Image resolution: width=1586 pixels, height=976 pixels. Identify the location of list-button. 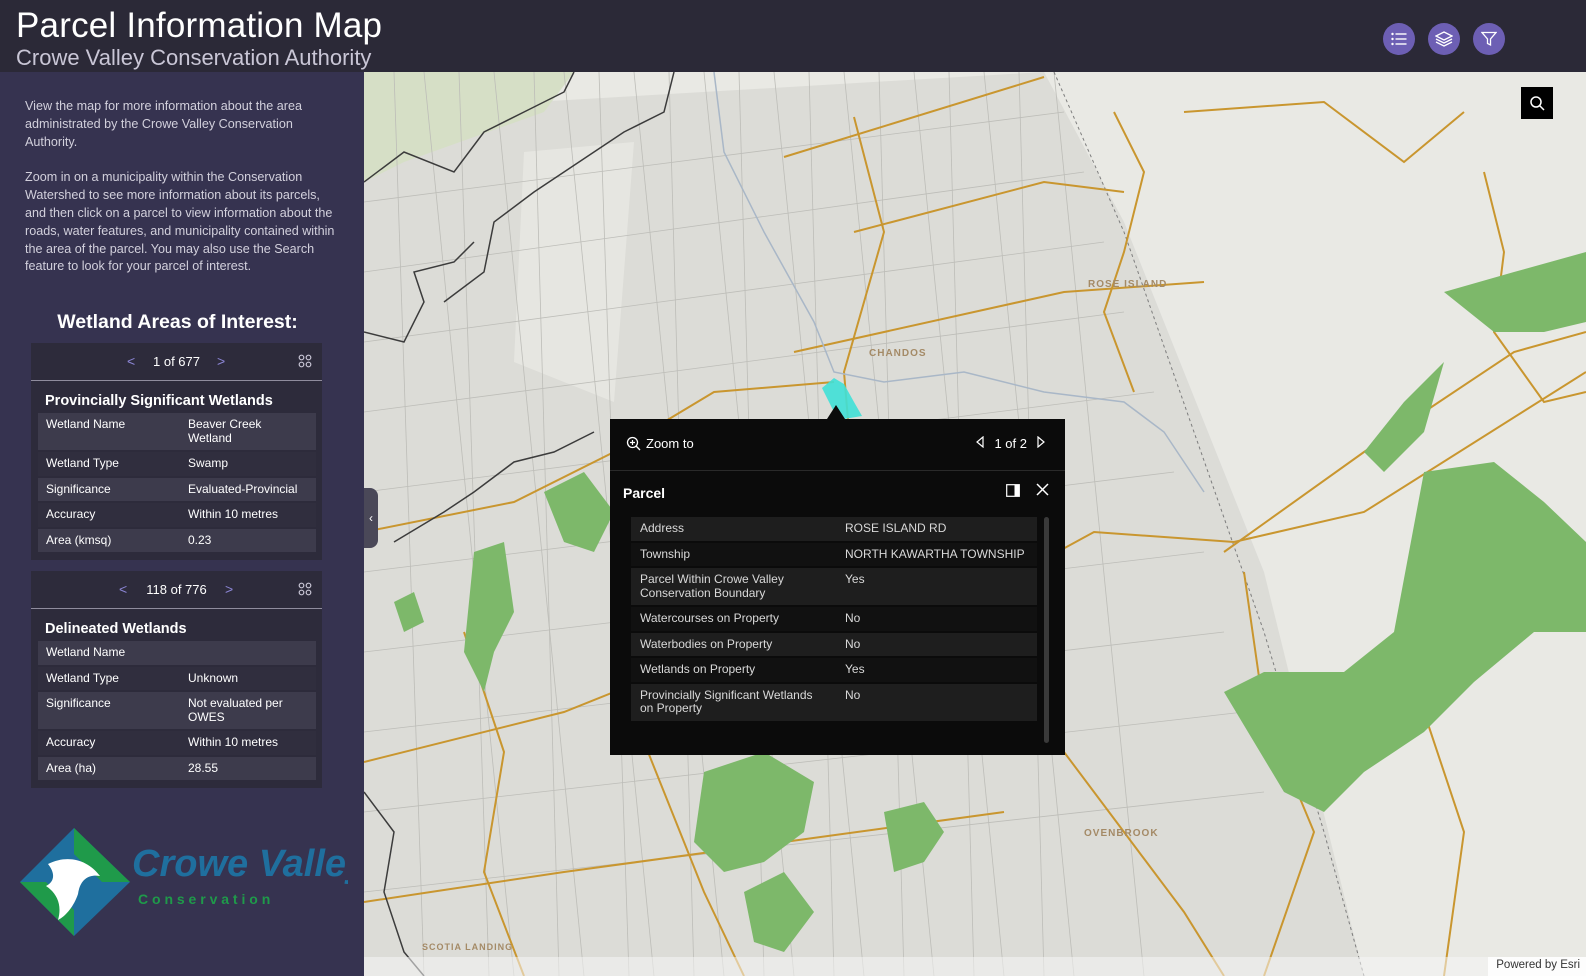
(1399, 39).